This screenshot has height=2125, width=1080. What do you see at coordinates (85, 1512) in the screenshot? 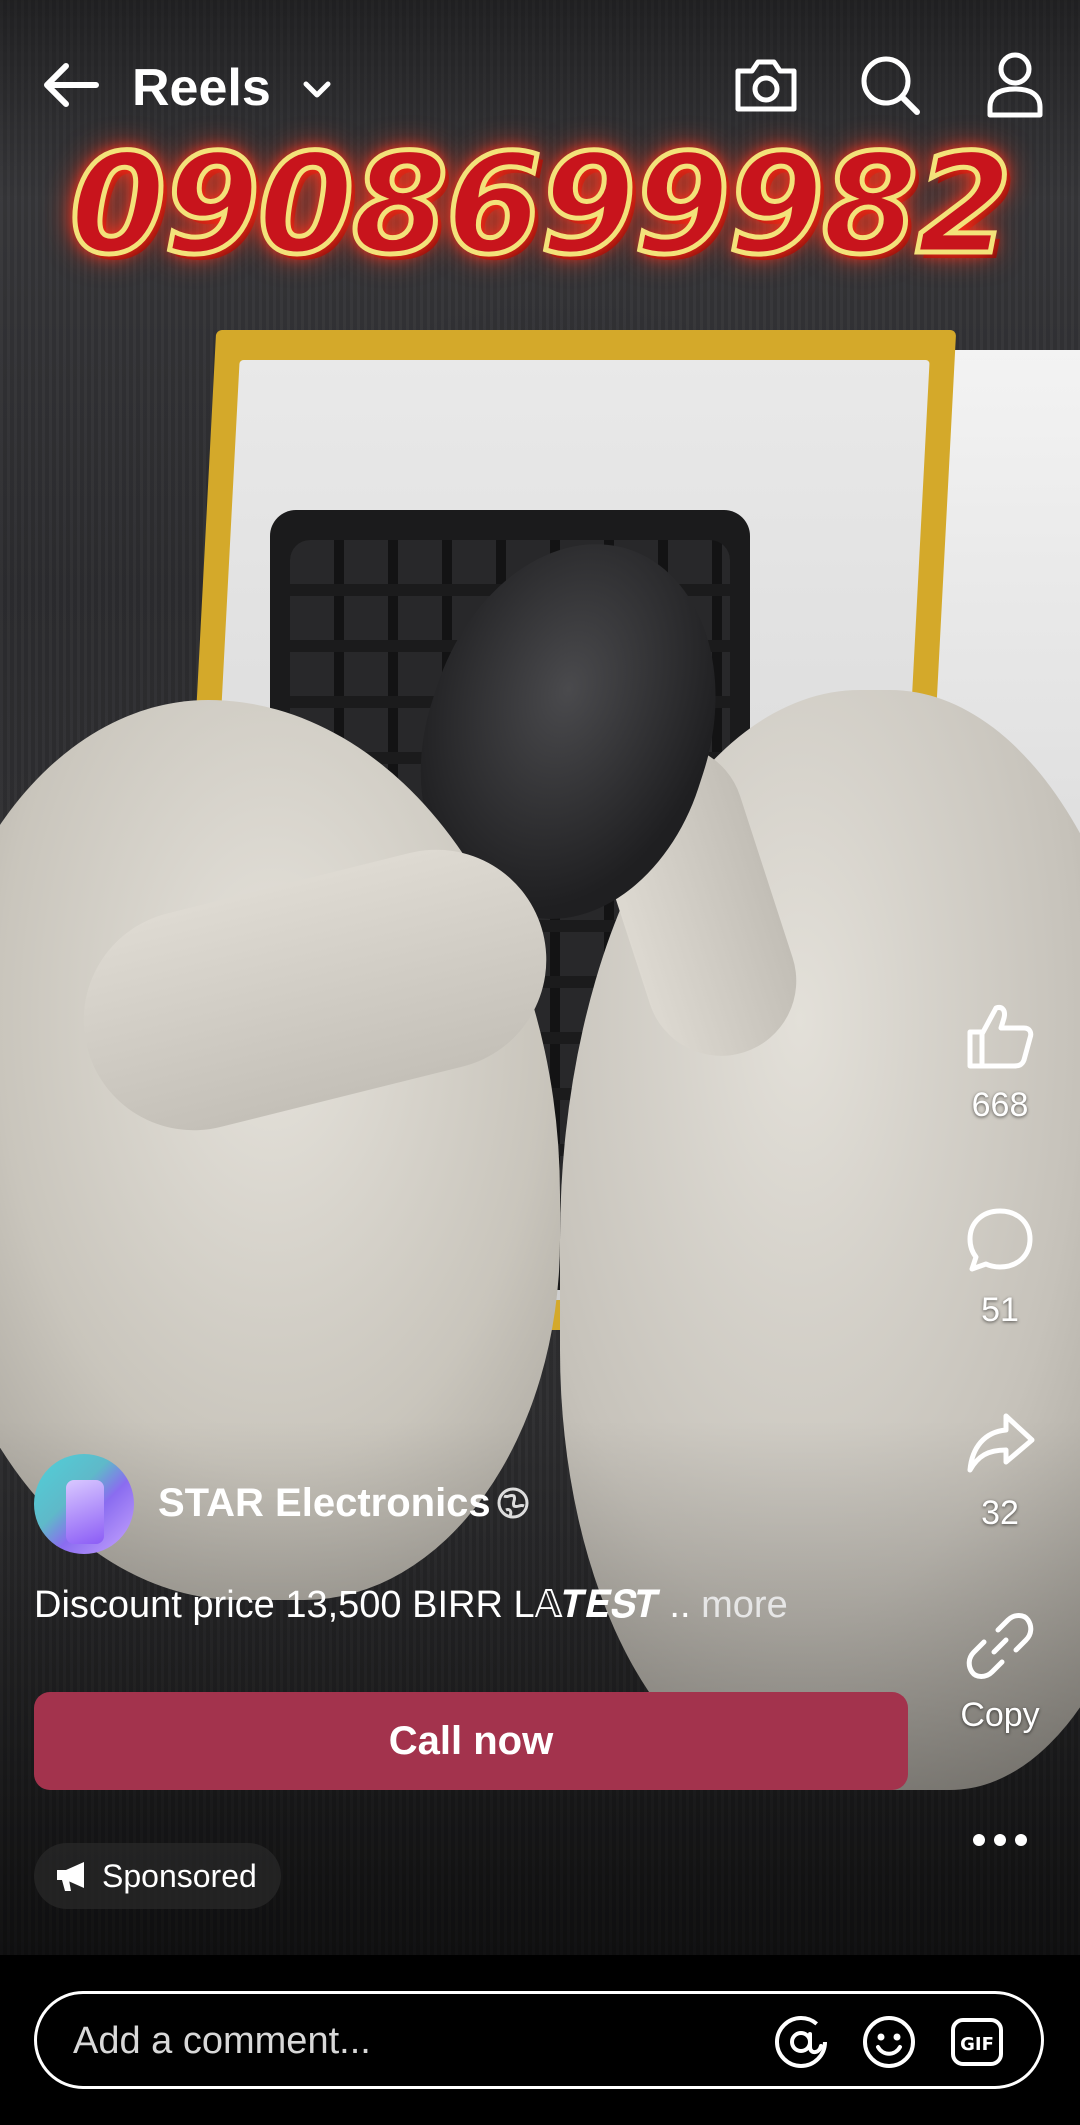
I see `avatar-phone-image` at bounding box center [85, 1512].